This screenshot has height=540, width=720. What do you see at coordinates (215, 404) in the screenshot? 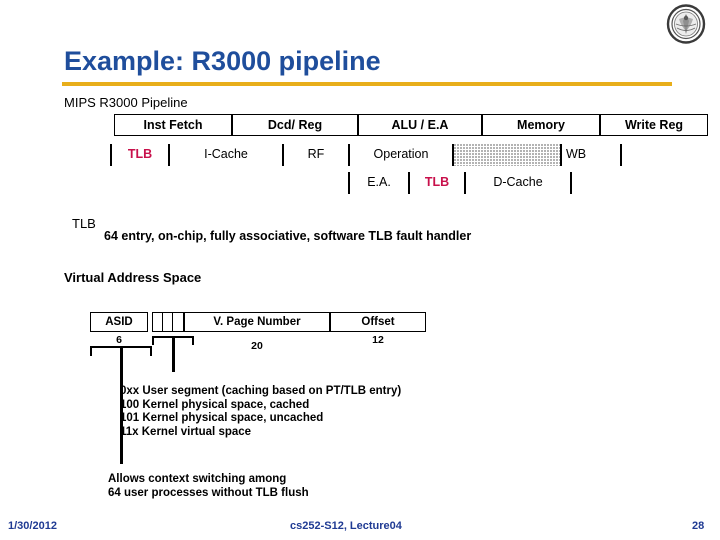
I see `segment-line-100: 100 Kernel physical space, cached` at bounding box center [215, 404].